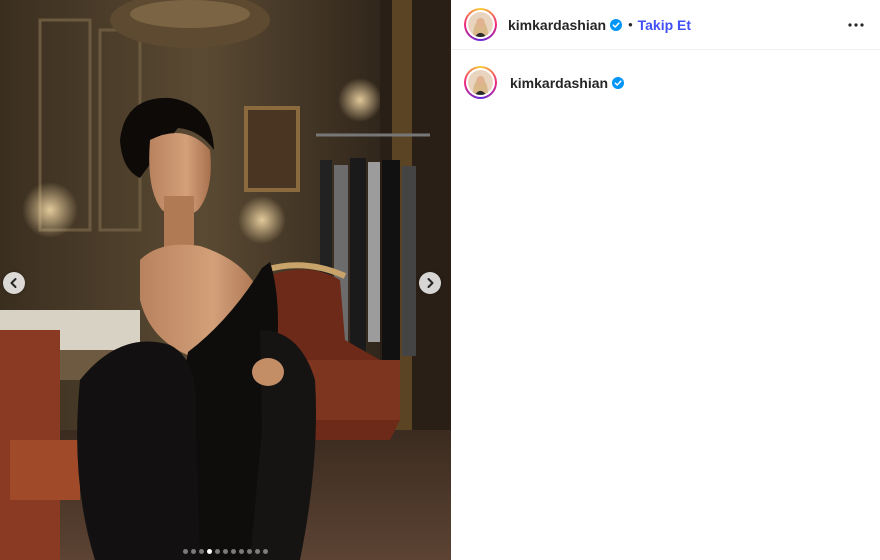 This screenshot has height=560, width=880. What do you see at coordinates (665, 74) in the screenshot?
I see `caption-row: kimkardashian` at bounding box center [665, 74].